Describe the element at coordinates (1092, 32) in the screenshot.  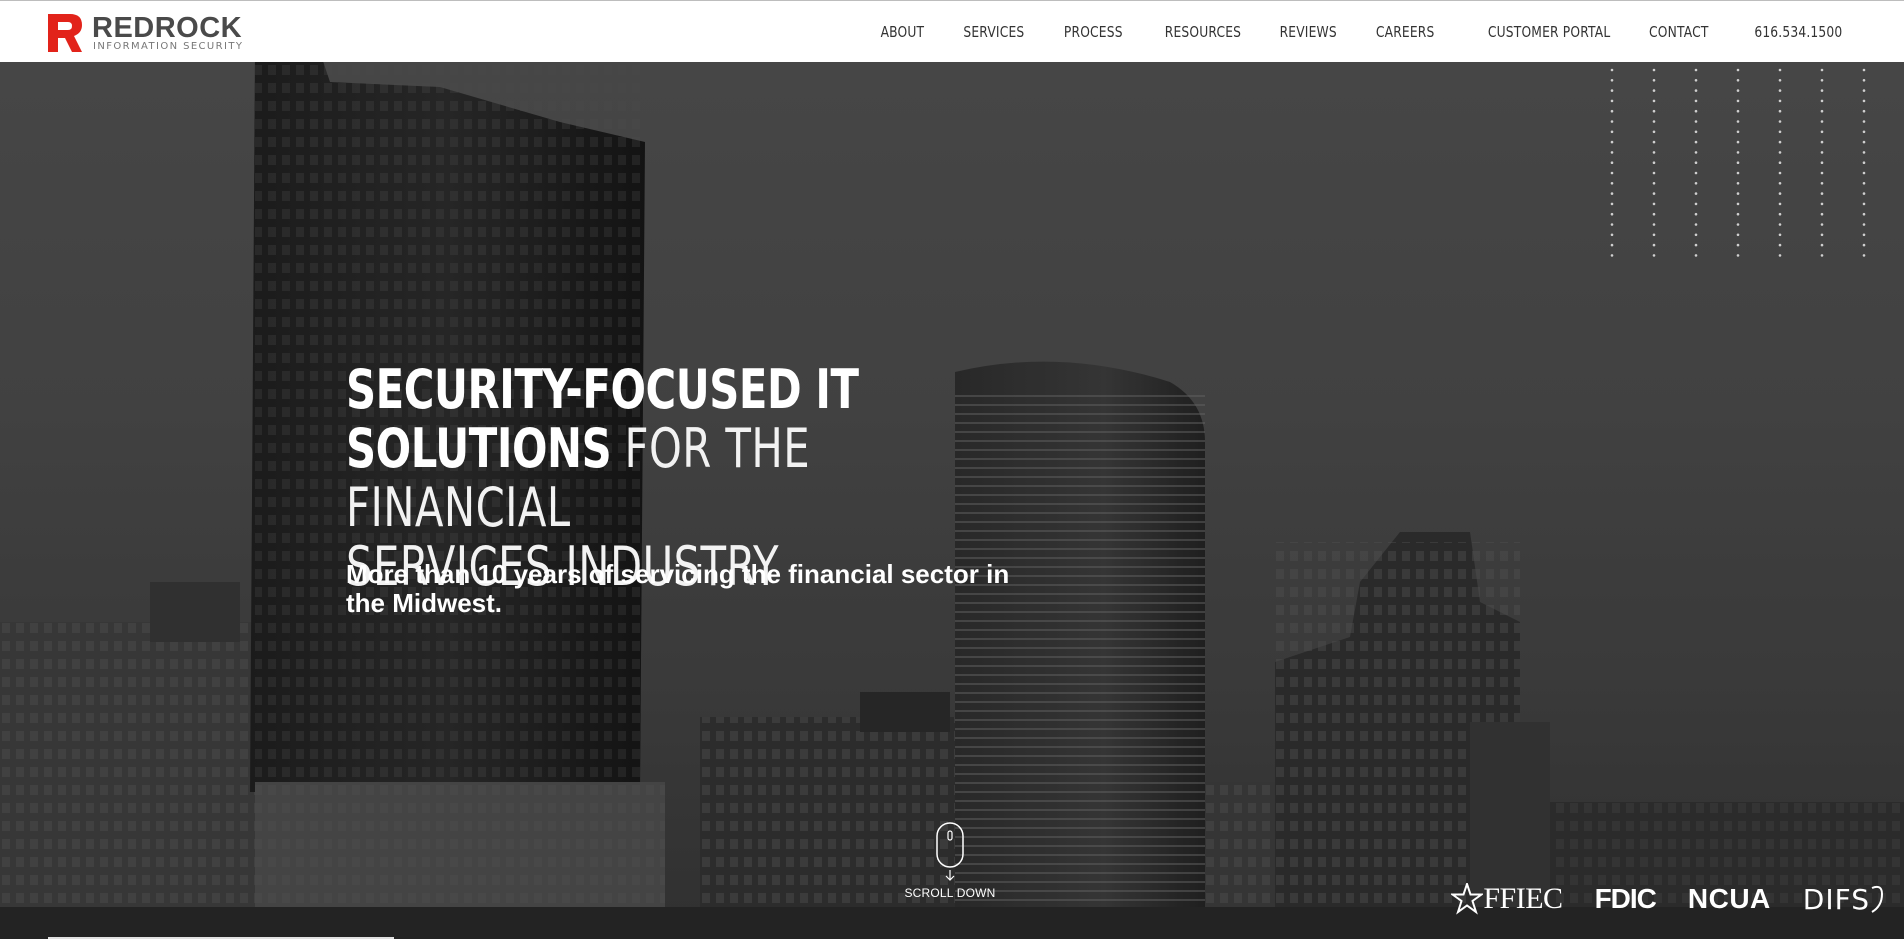
I see `nav-process: PROCESS` at that location.